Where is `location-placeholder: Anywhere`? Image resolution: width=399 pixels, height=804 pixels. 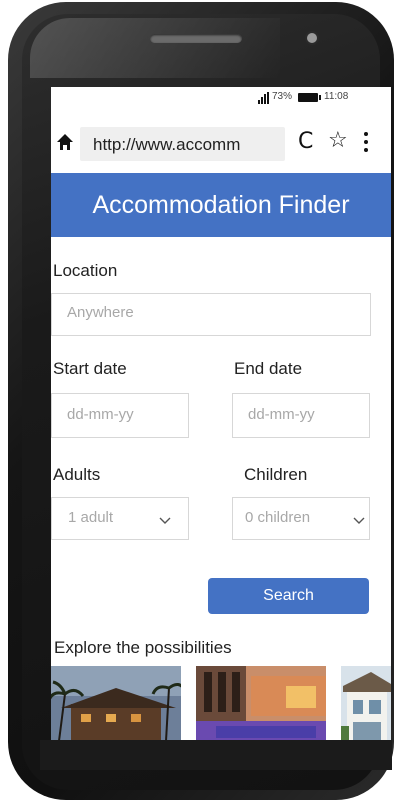
location-placeholder: Anywhere is located at coordinates (100, 312).